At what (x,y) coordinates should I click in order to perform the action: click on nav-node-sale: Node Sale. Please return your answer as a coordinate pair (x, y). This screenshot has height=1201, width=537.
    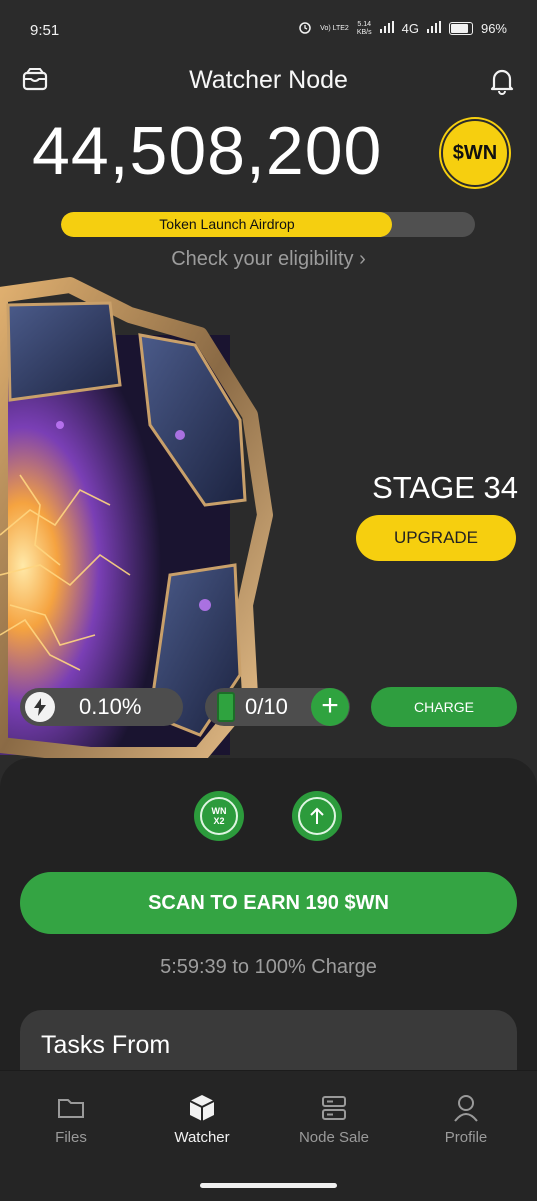
    Looking at the image, I should click on (334, 1119).